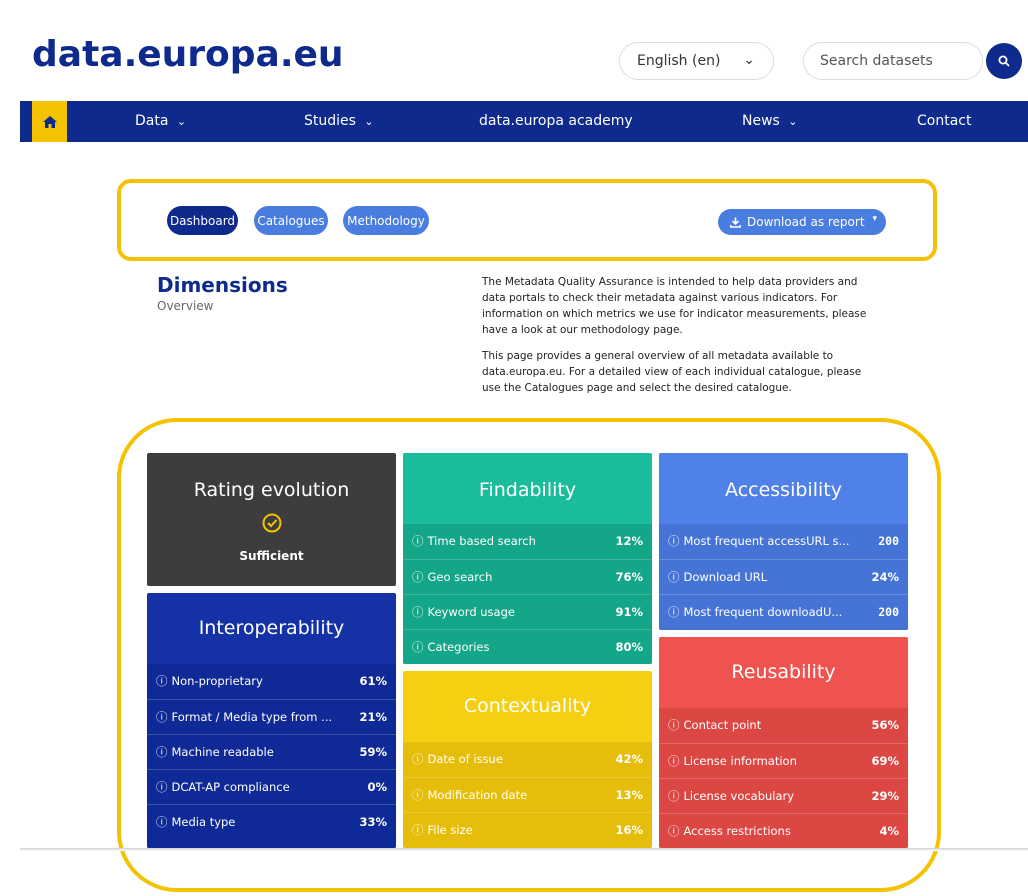 This screenshot has width=1028, height=896. What do you see at coordinates (885, 725) in the screenshot?
I see `row-value: 56%` at bounding box center [885, 725].